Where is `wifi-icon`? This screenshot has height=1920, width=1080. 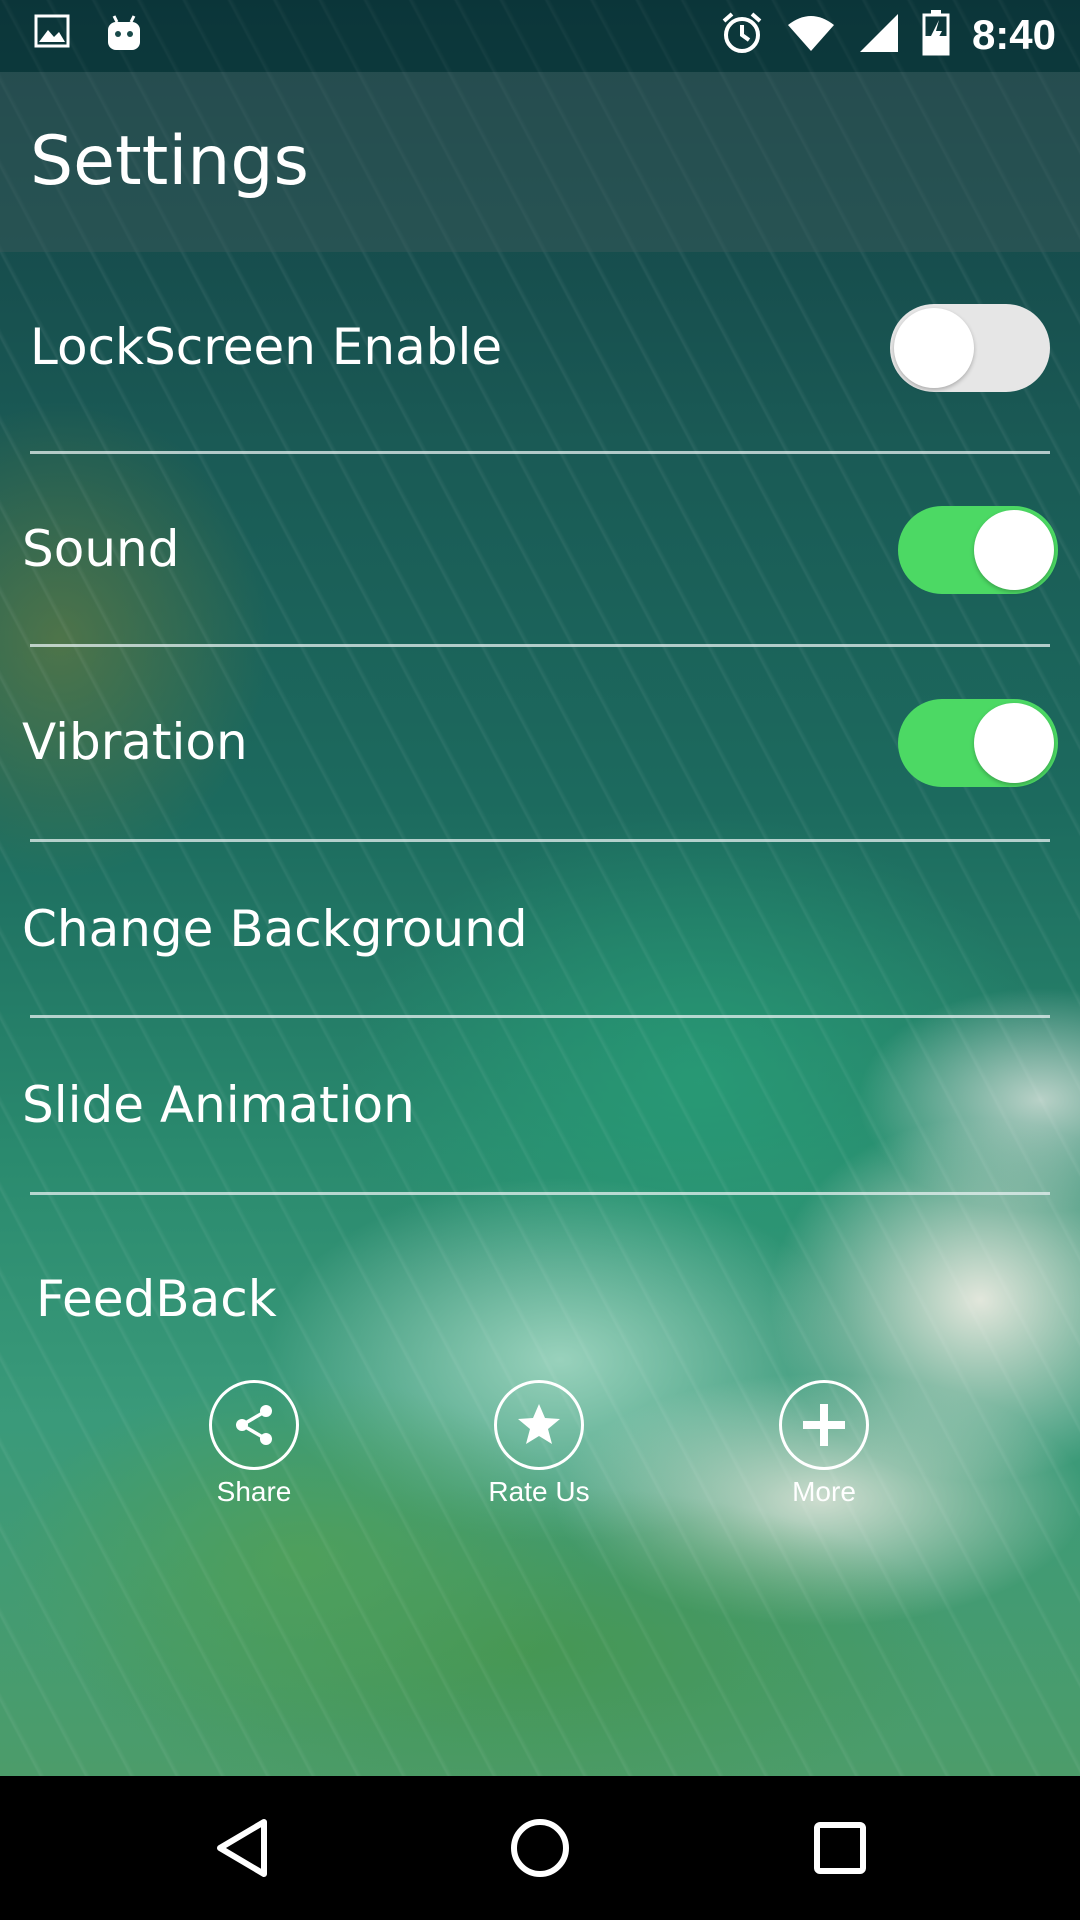
wifi-icon is located at coordinates (811, 35).